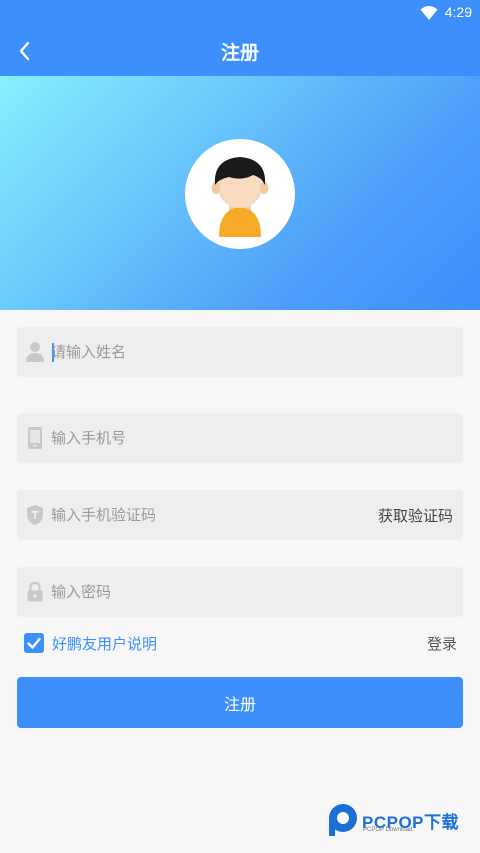  What do you see at coordinates (458, 12) in the screenshot?
I see `status-time: 4:29` at bounding box center [458, 12].